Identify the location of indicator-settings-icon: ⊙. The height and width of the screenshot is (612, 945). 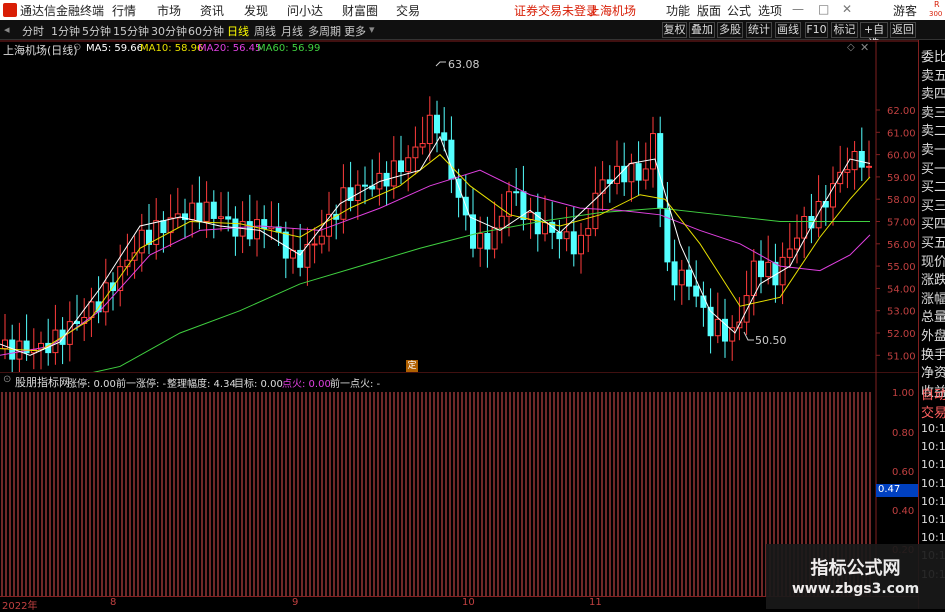
(7, 379).